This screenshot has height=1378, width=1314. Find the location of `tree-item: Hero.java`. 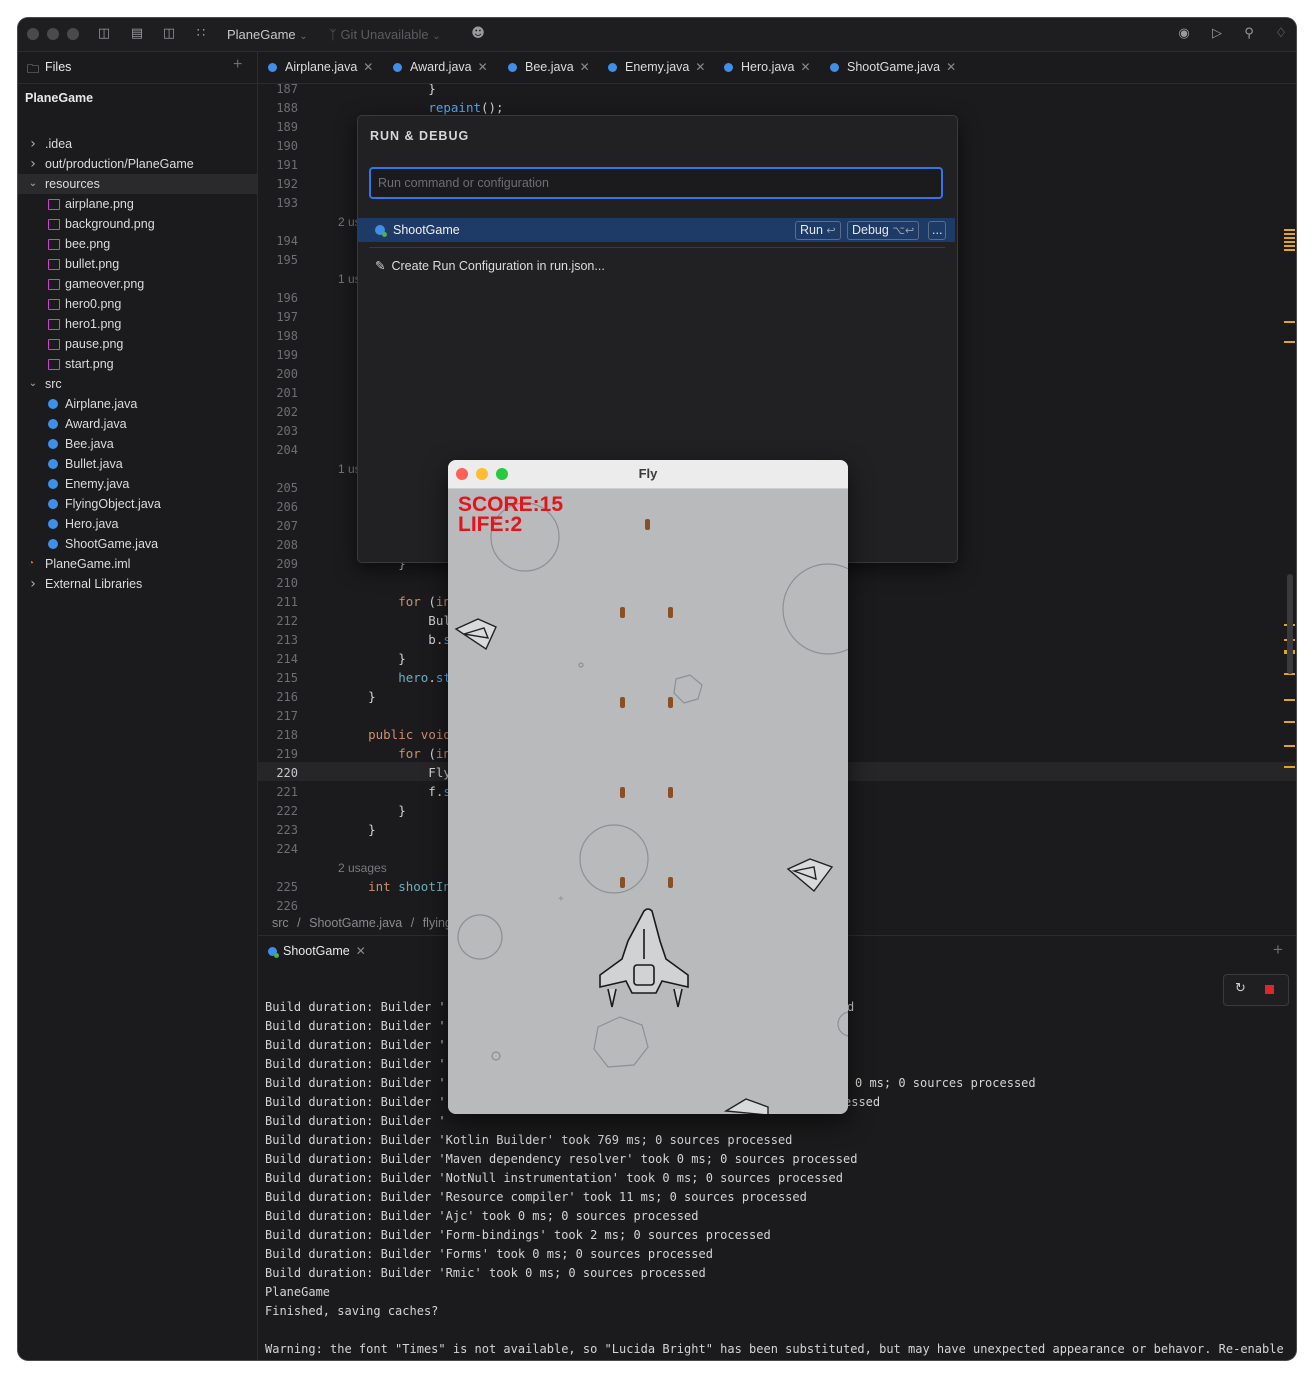

tree-item: Hero.java is located at coordinates (137, 524).